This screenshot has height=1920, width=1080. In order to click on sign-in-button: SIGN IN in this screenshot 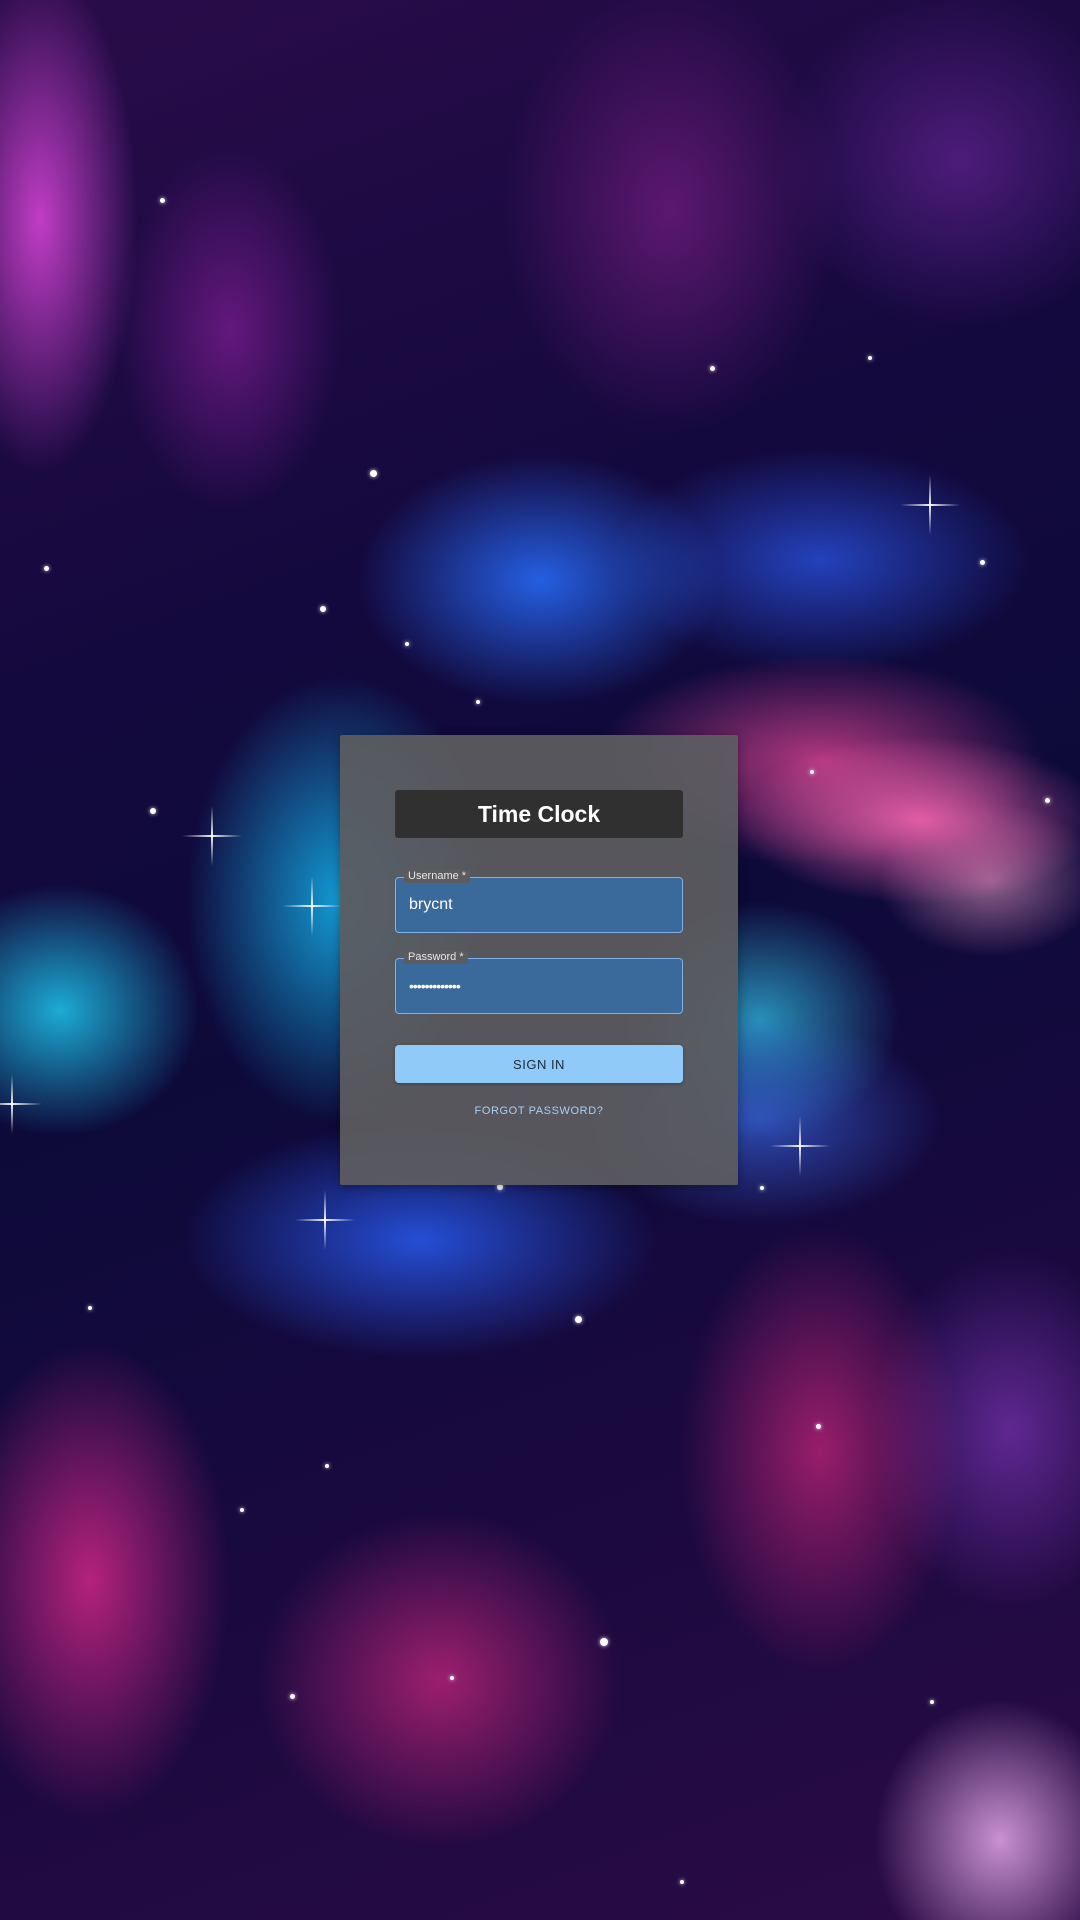, I will do `click(539, 1064)`.